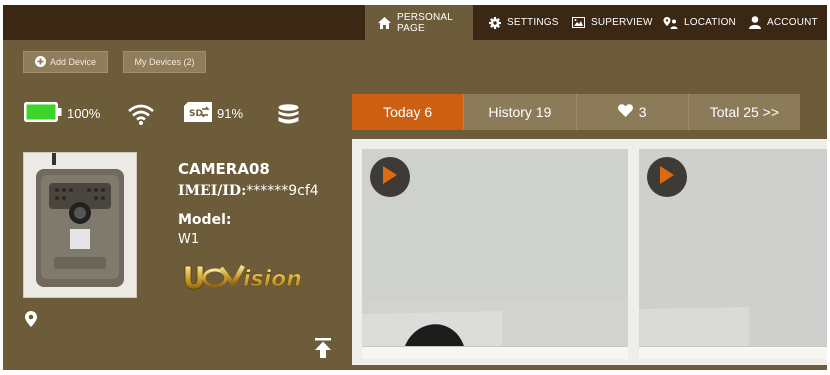  I want to click on tab-total-label: Total 25 >>, so click(744, 112).